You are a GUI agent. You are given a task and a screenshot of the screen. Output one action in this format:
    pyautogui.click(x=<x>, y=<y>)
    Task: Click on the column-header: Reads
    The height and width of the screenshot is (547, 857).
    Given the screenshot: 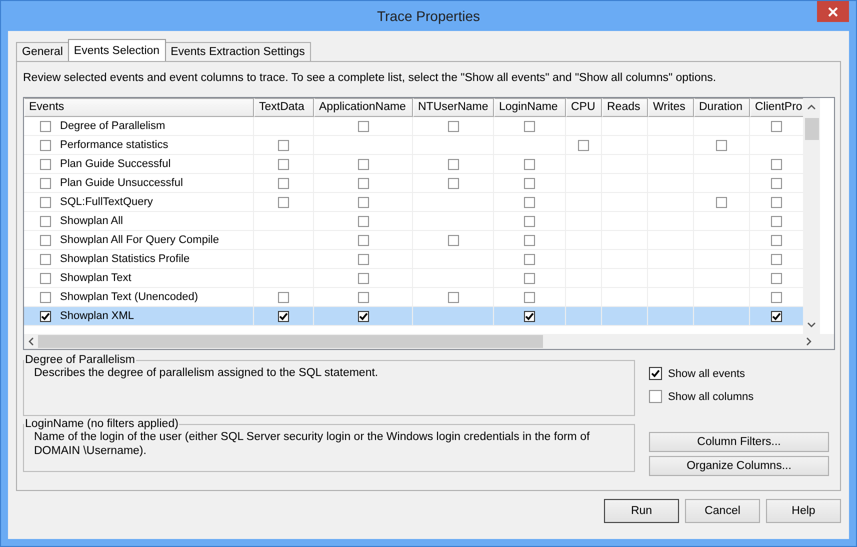 What is the action you would take?
    pyautogui.click(x=625, y=107)
    